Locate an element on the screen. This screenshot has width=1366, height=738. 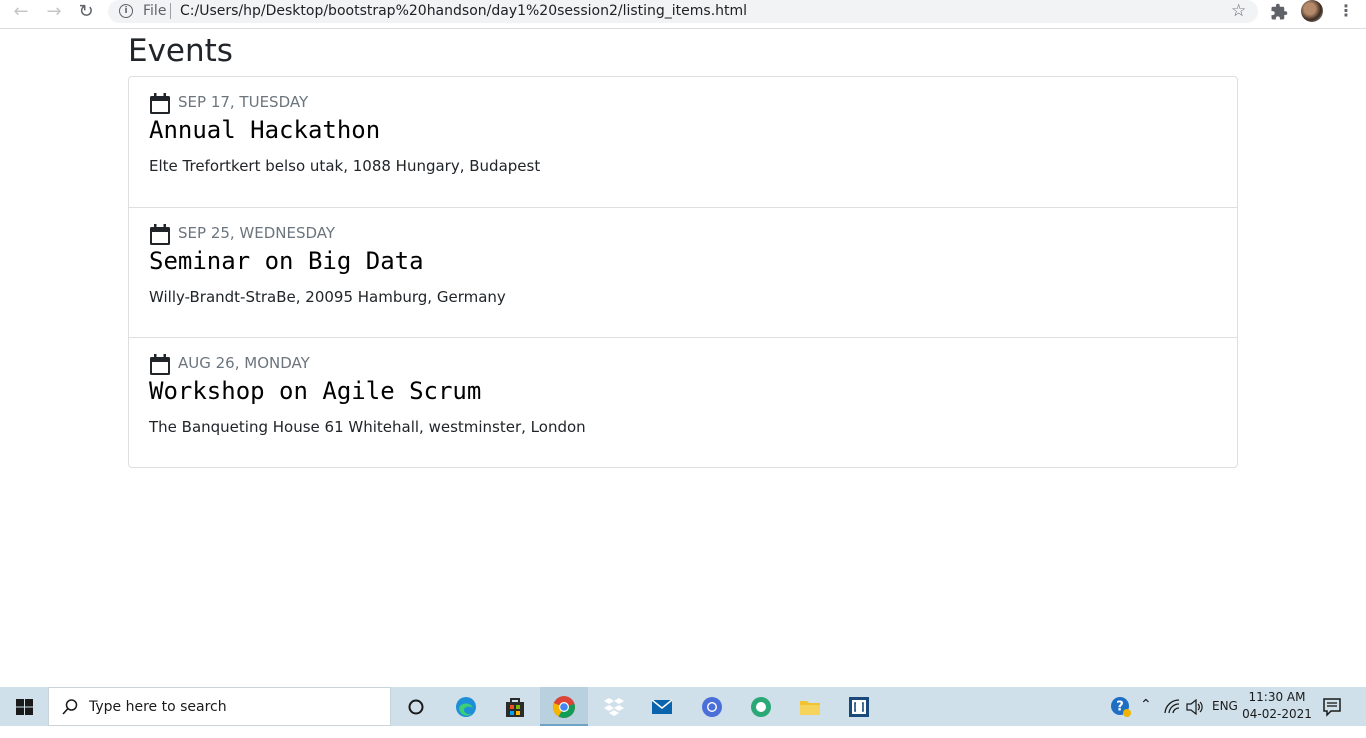
event-date: AUG 26, MONDAY is located at coordinates (244, 363).